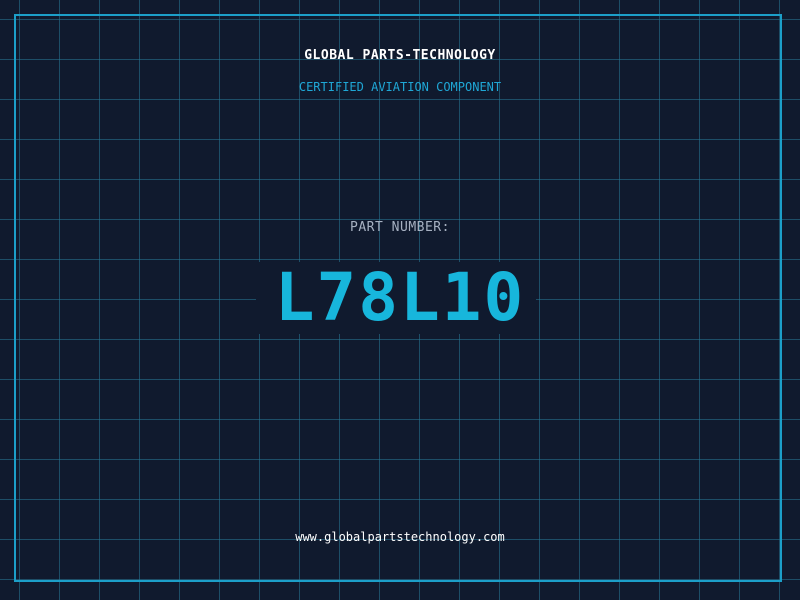 This screenshot has width=800, height=600. What do you see at coordinates (400, 537) in the screenshot?
I see `website-url: www.globalpartstechnology.com` at bounding box center [400, 537].